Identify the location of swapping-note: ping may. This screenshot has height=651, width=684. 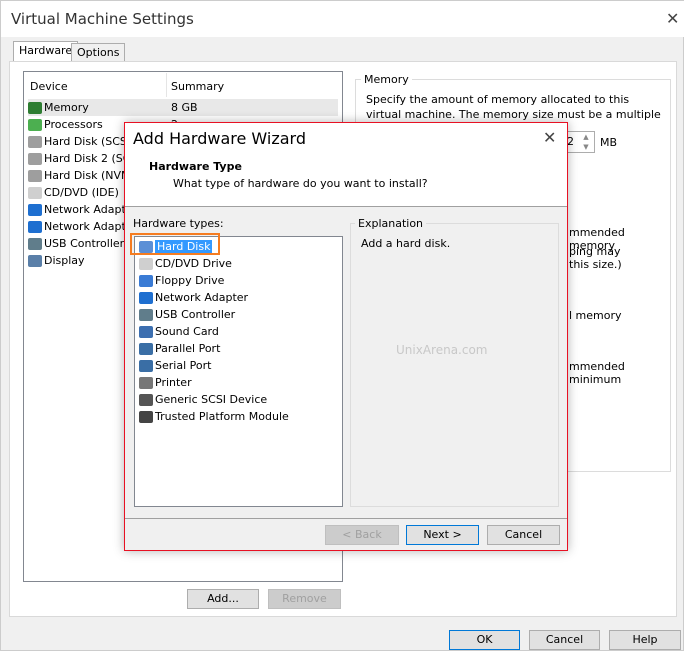
(595, 251).